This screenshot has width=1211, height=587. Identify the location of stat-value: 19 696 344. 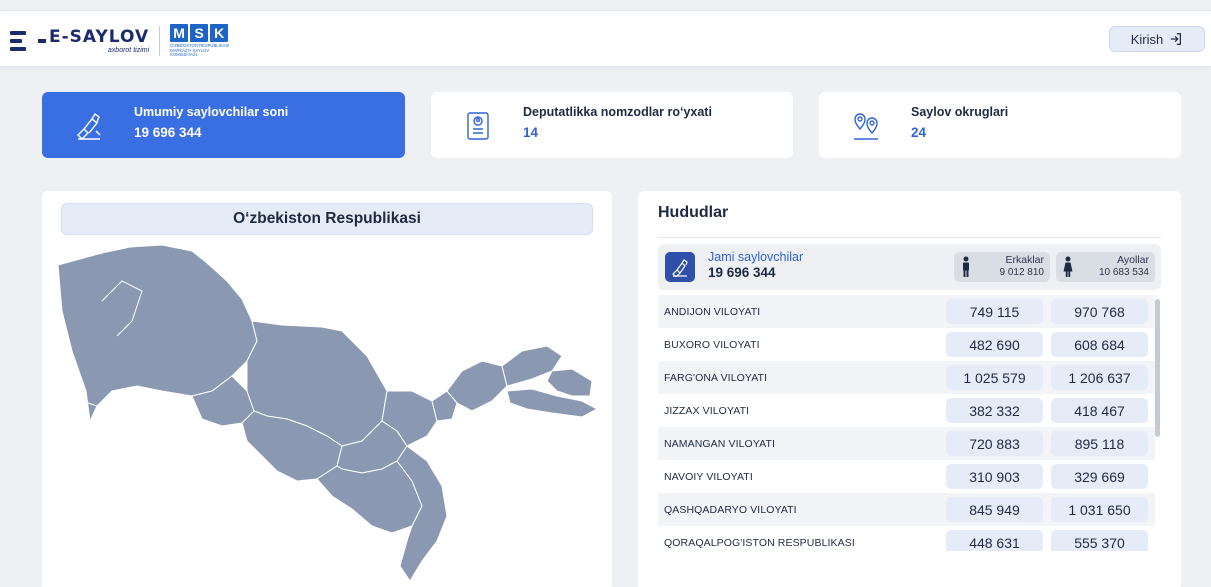
(168, 132).